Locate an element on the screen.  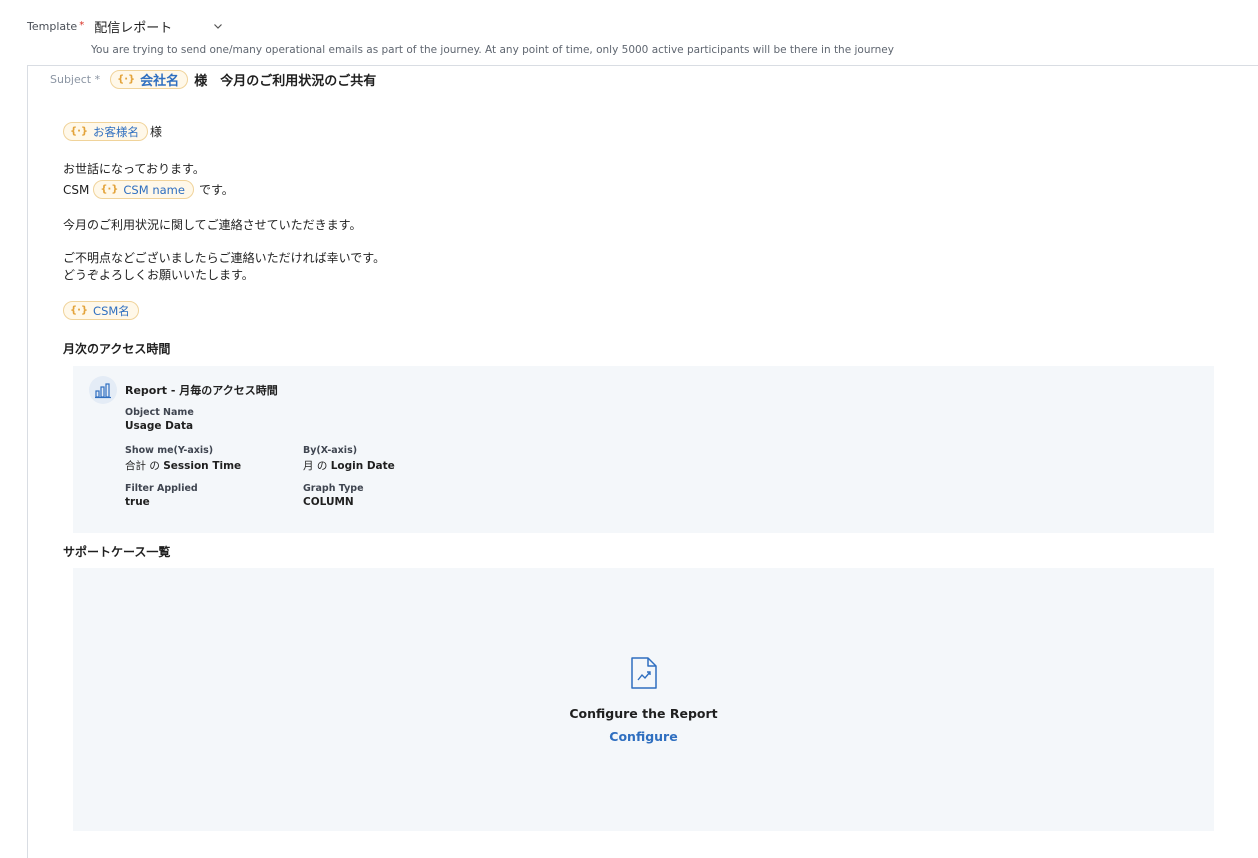
report-title: Report - 月毎のアクセス時間 is located at coordinates (201, 390).